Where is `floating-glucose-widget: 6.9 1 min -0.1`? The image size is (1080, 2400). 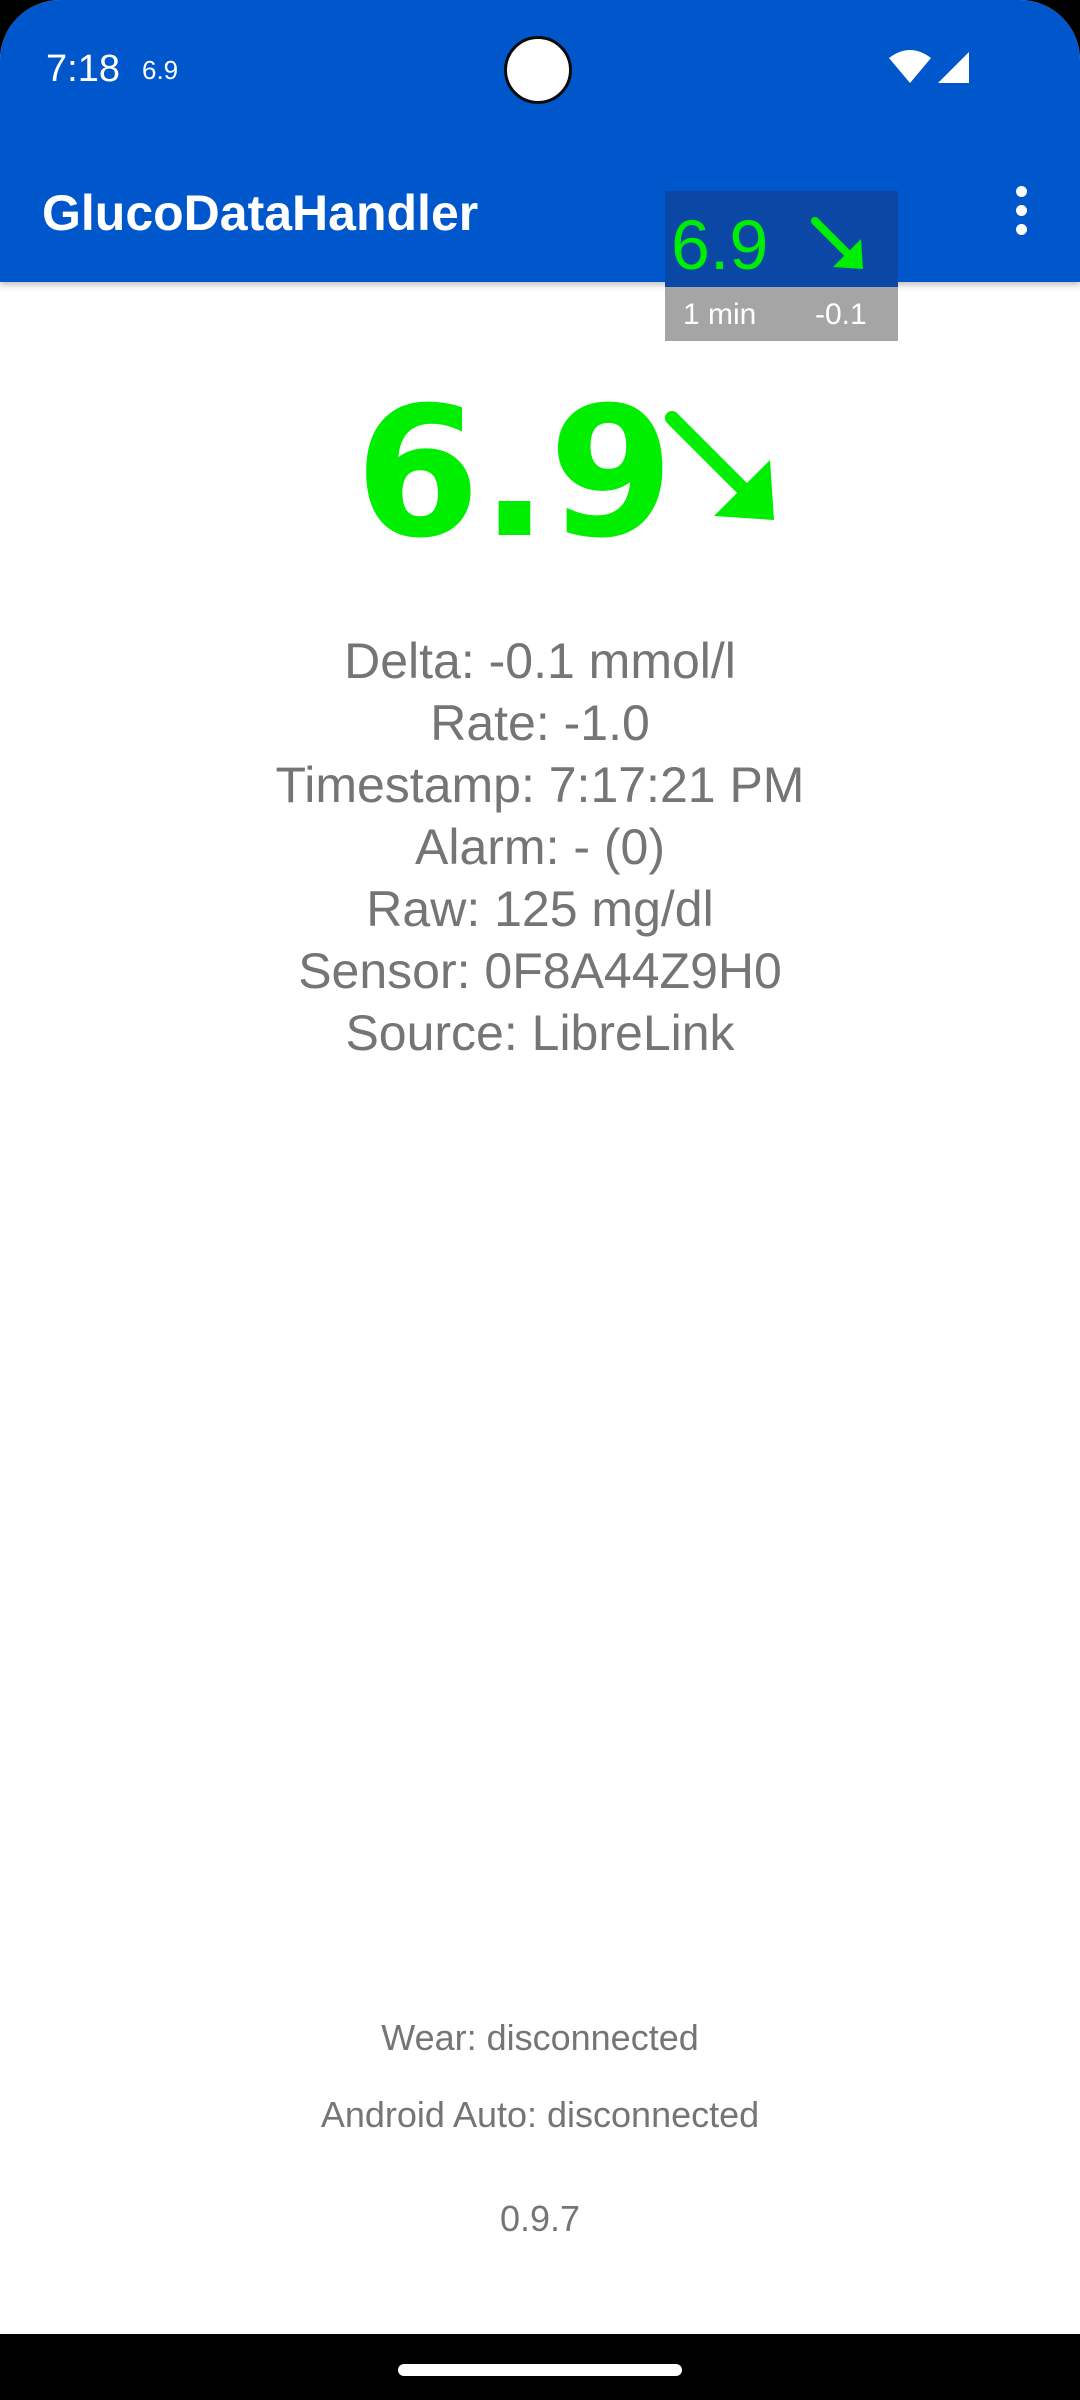 floating-glucose-widget: 6.9 1 min -0.1 is located at coordinates (781, 266).